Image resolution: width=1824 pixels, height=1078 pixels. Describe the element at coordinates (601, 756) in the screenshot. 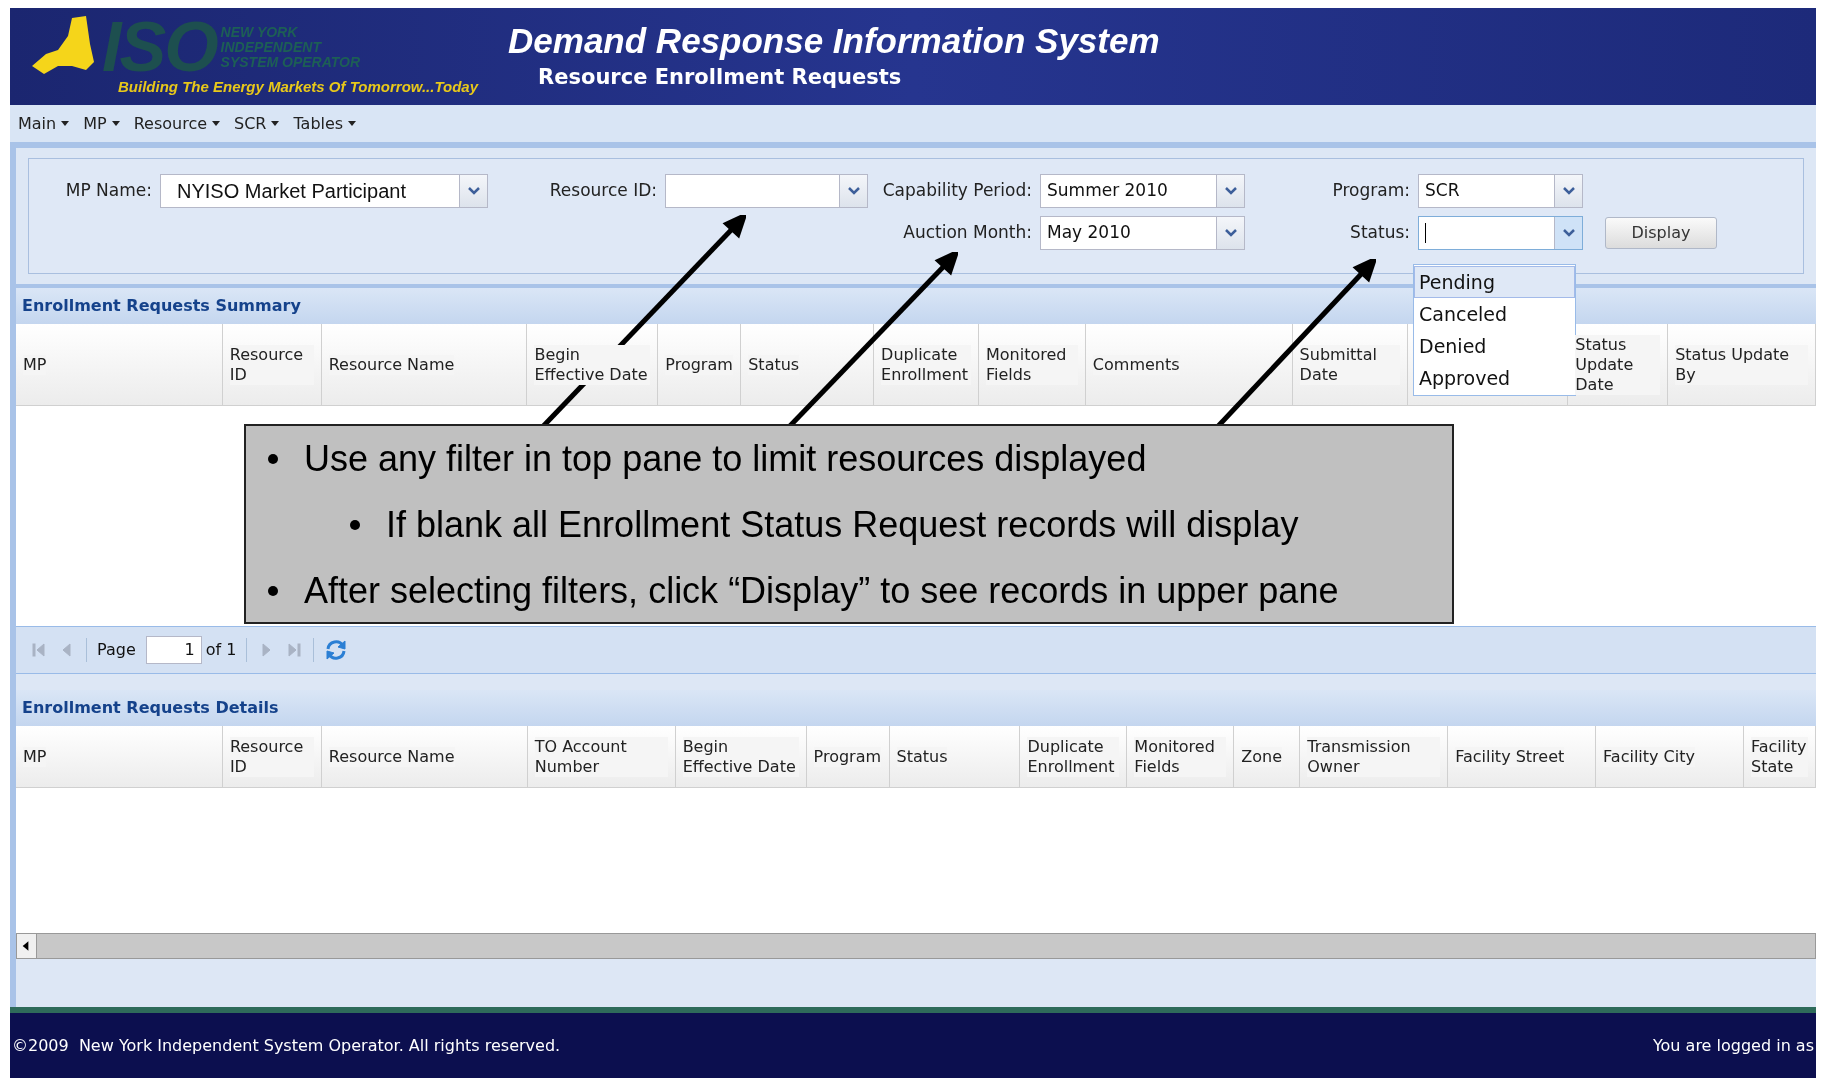

I see `column-header: TO Account Number` at that location.